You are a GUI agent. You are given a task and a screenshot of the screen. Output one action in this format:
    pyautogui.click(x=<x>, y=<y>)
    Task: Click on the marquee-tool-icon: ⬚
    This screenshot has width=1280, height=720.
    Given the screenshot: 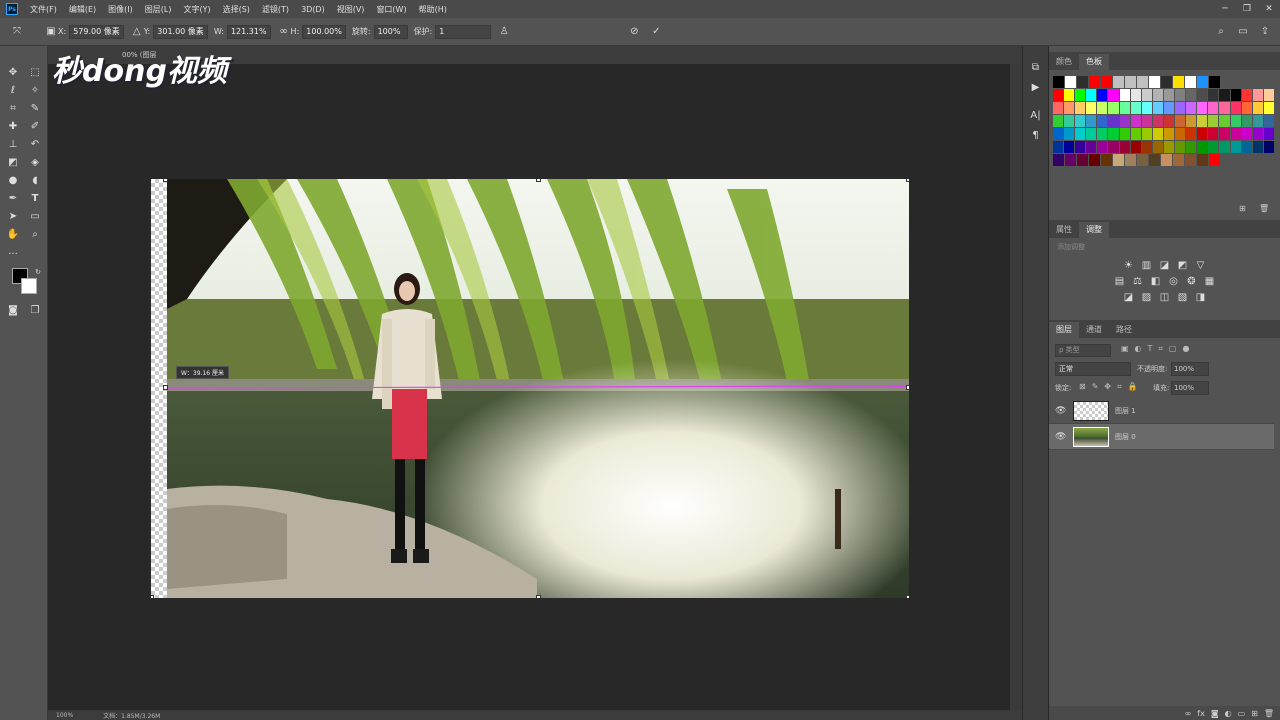 What is the action you would take?
    pyautogui.click(x=35, y=72)
    